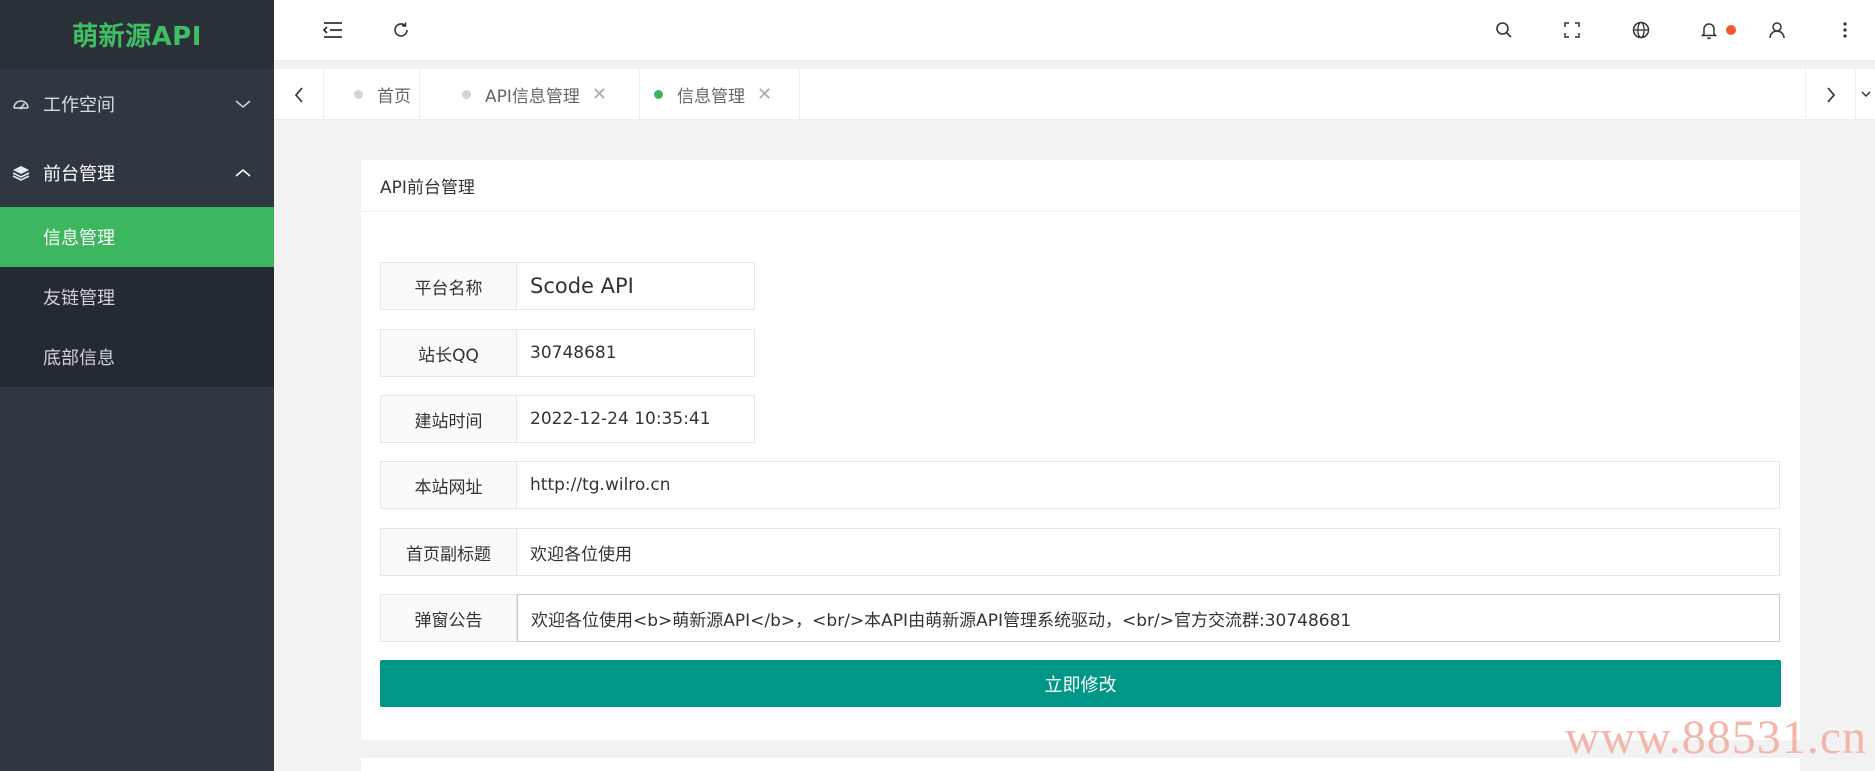  What do you see at coordinates (1148, 485) in the screenshot?
I see `site-url-input: http://tg.wilro.cn` at bounding box center [1148, 485].